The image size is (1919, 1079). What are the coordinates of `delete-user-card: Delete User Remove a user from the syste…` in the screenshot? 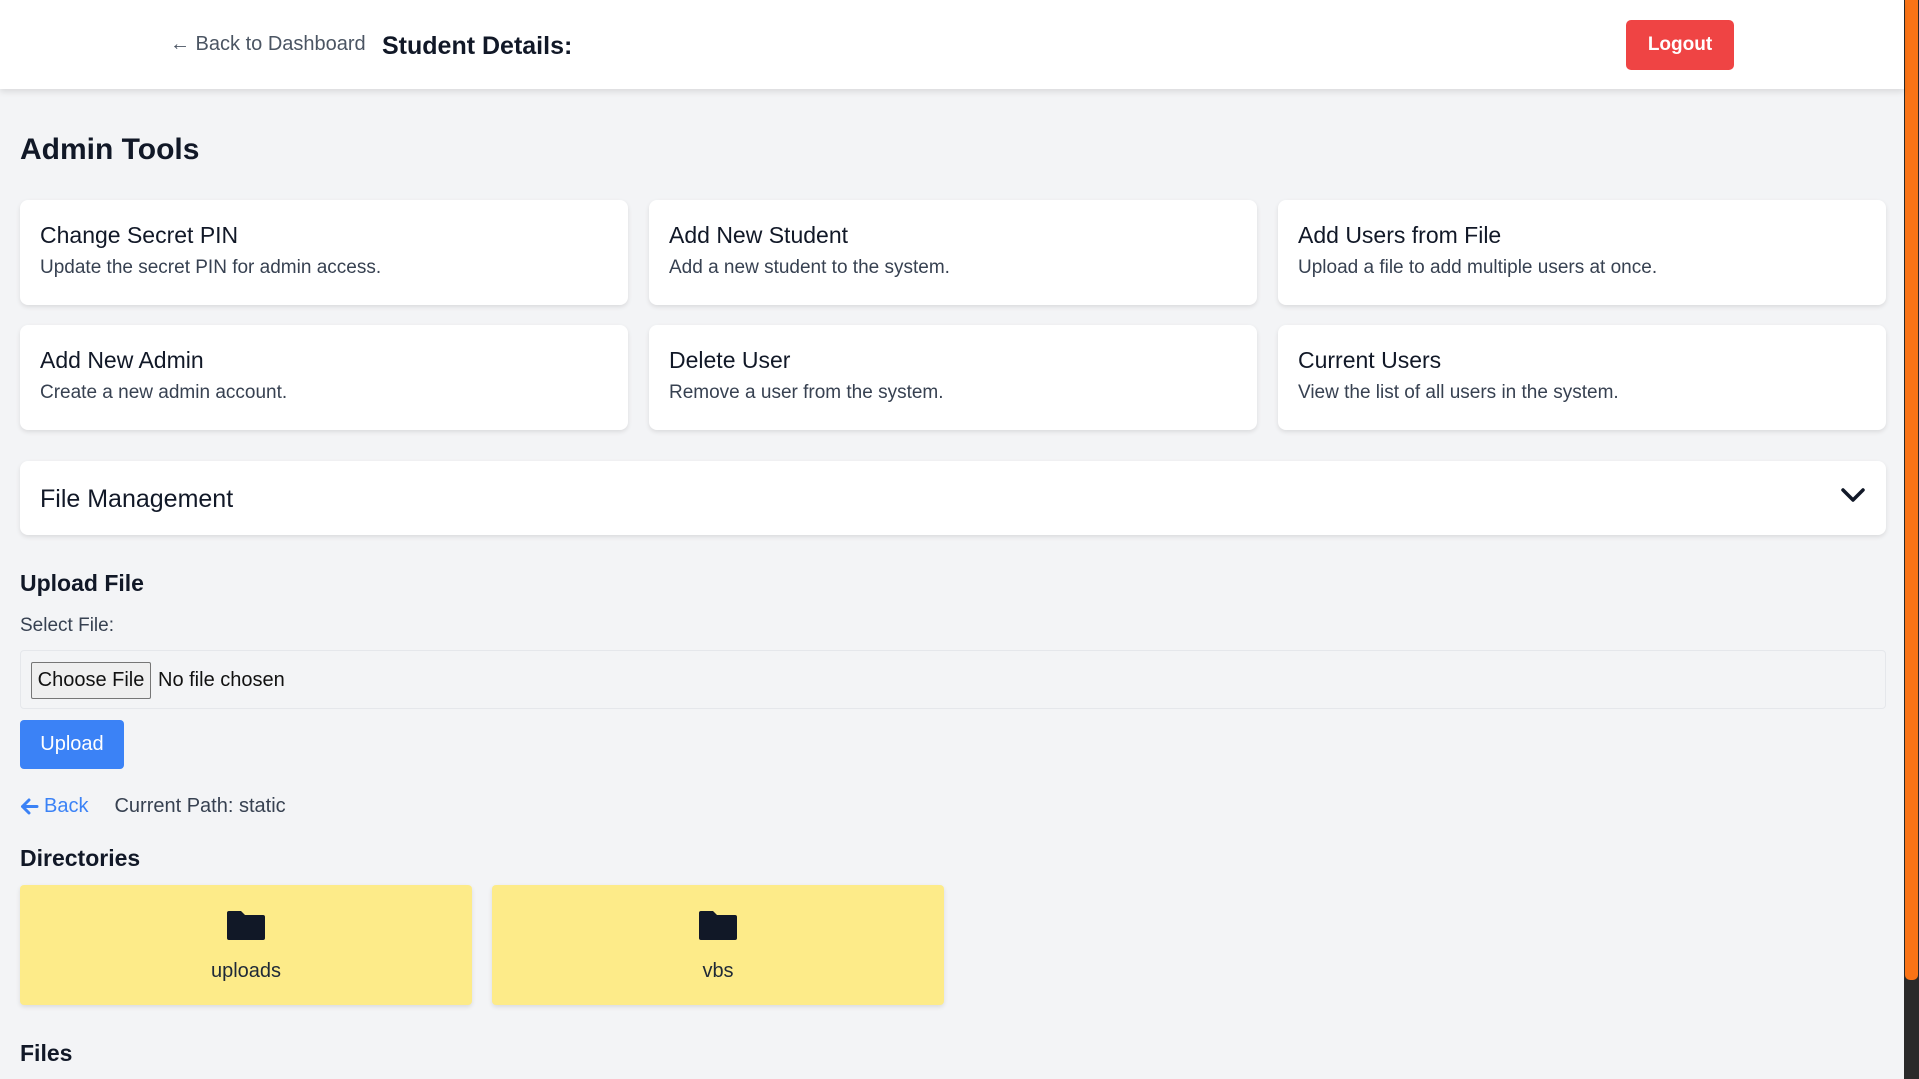 It's located at (953, 377).